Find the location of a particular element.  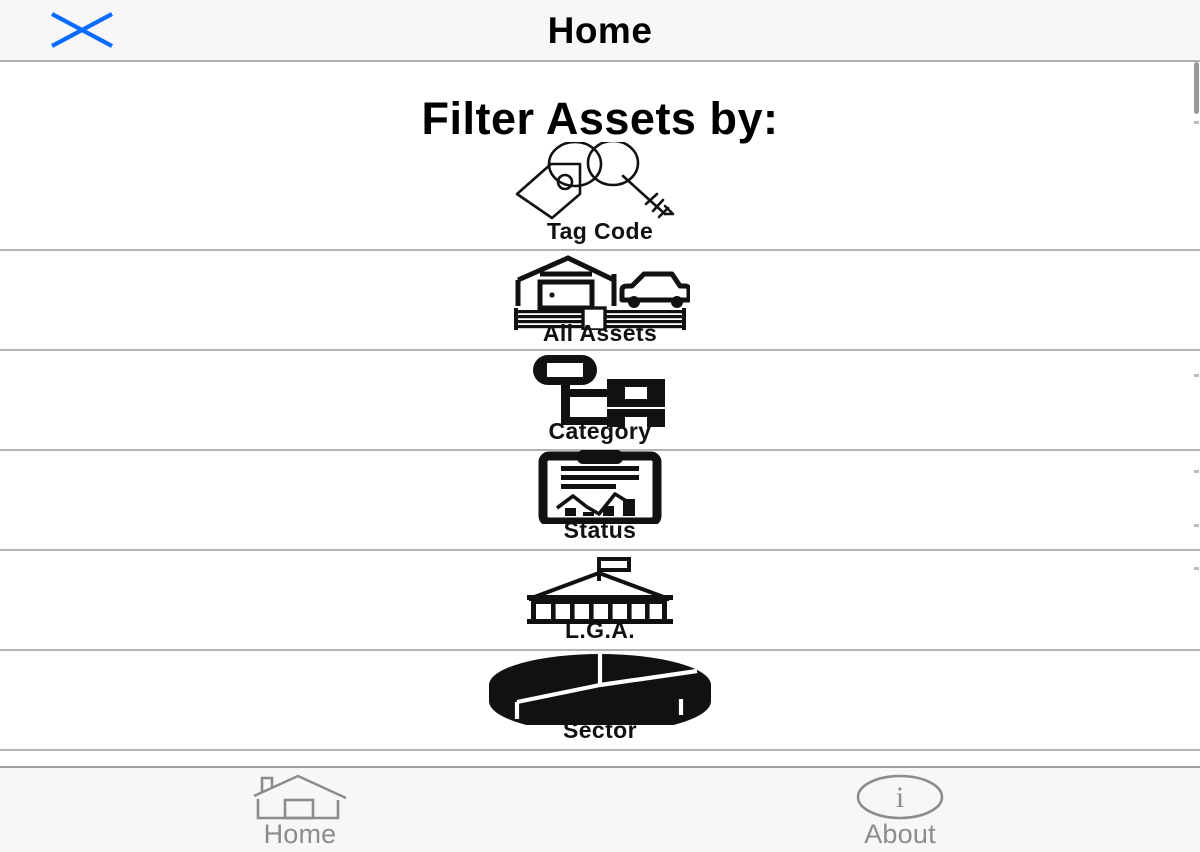

bottom-tab-bar: Home i About is located at coordinates (600, 809).